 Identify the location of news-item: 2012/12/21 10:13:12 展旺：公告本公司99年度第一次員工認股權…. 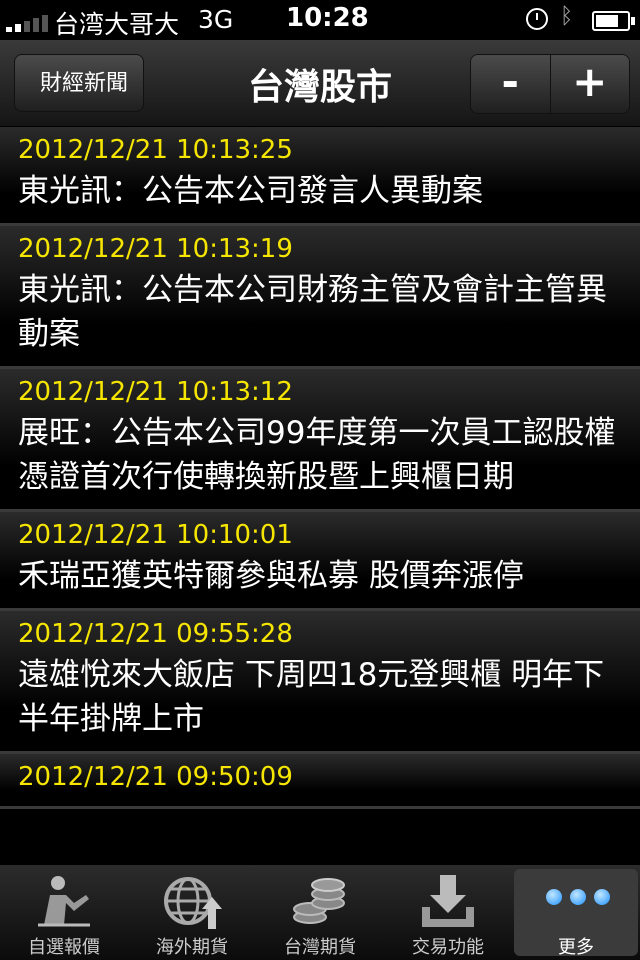
(320, 440).